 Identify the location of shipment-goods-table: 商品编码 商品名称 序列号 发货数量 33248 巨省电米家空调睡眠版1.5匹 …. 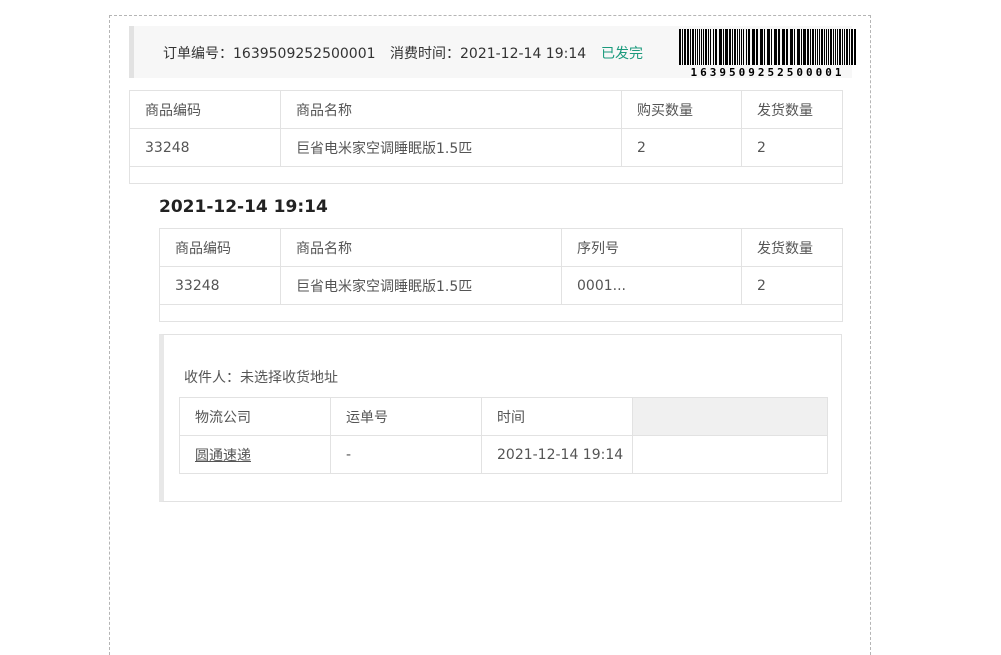
(501, 275).